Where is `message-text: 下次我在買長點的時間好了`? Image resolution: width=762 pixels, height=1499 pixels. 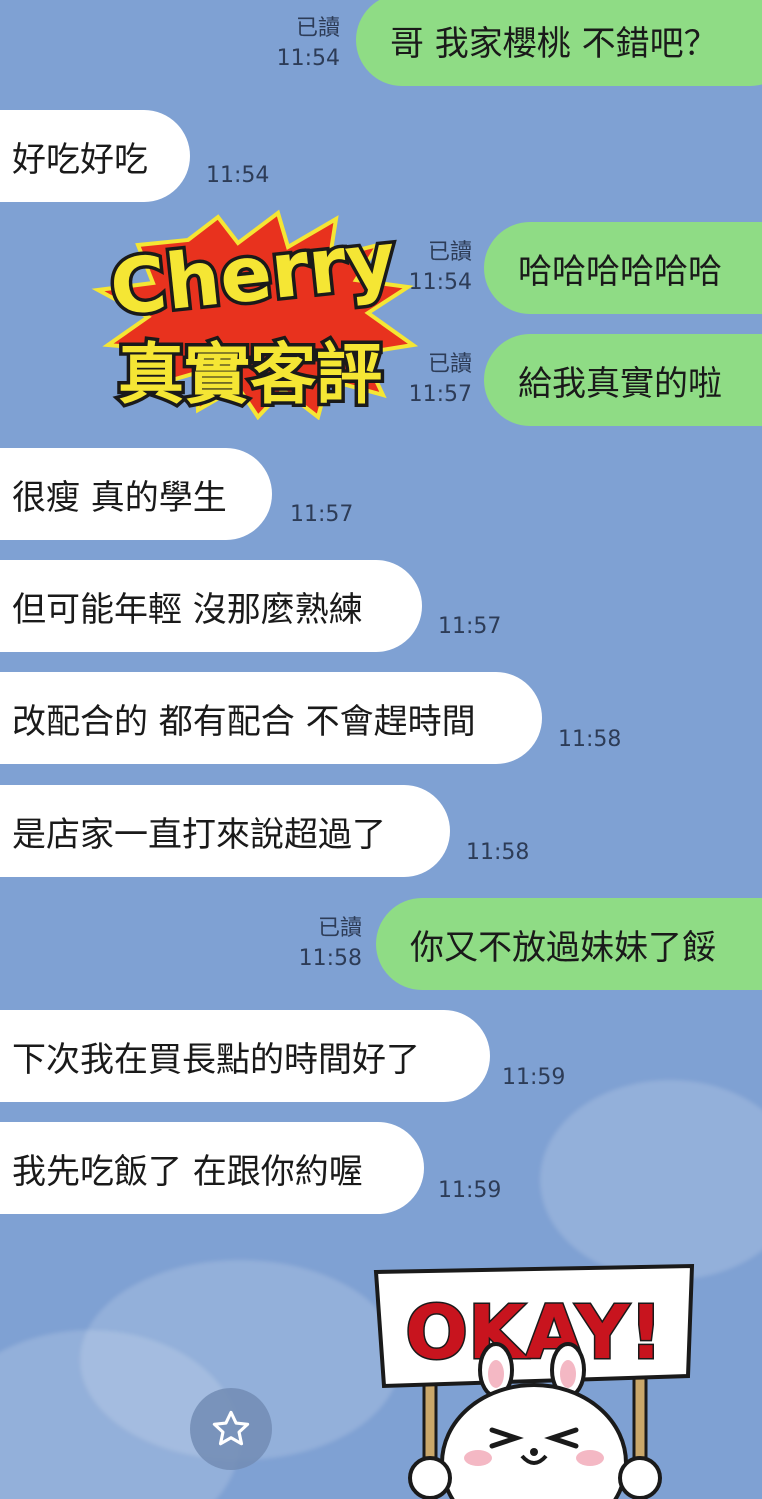
message-text: 下次我在買長點的時間好了 is located at coordinates (216, 1059).